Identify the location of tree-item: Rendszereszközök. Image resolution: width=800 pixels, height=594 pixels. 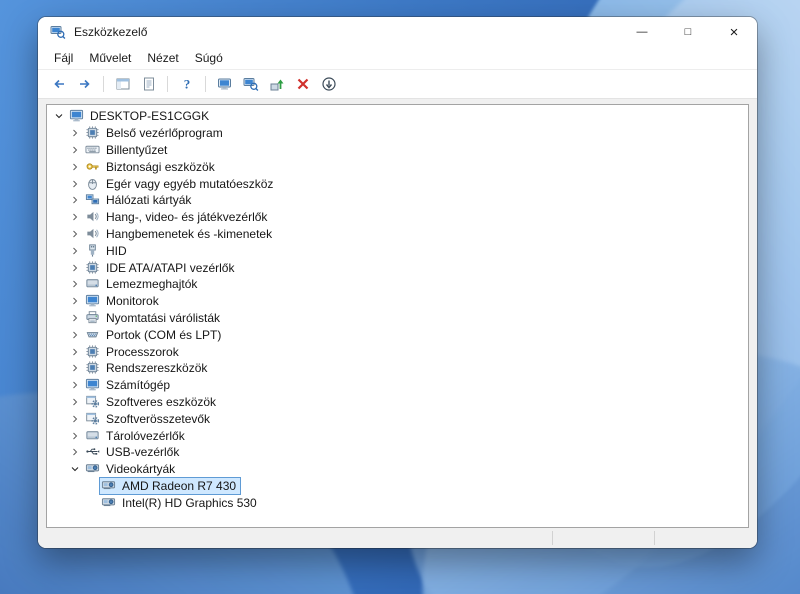
(397, 368).